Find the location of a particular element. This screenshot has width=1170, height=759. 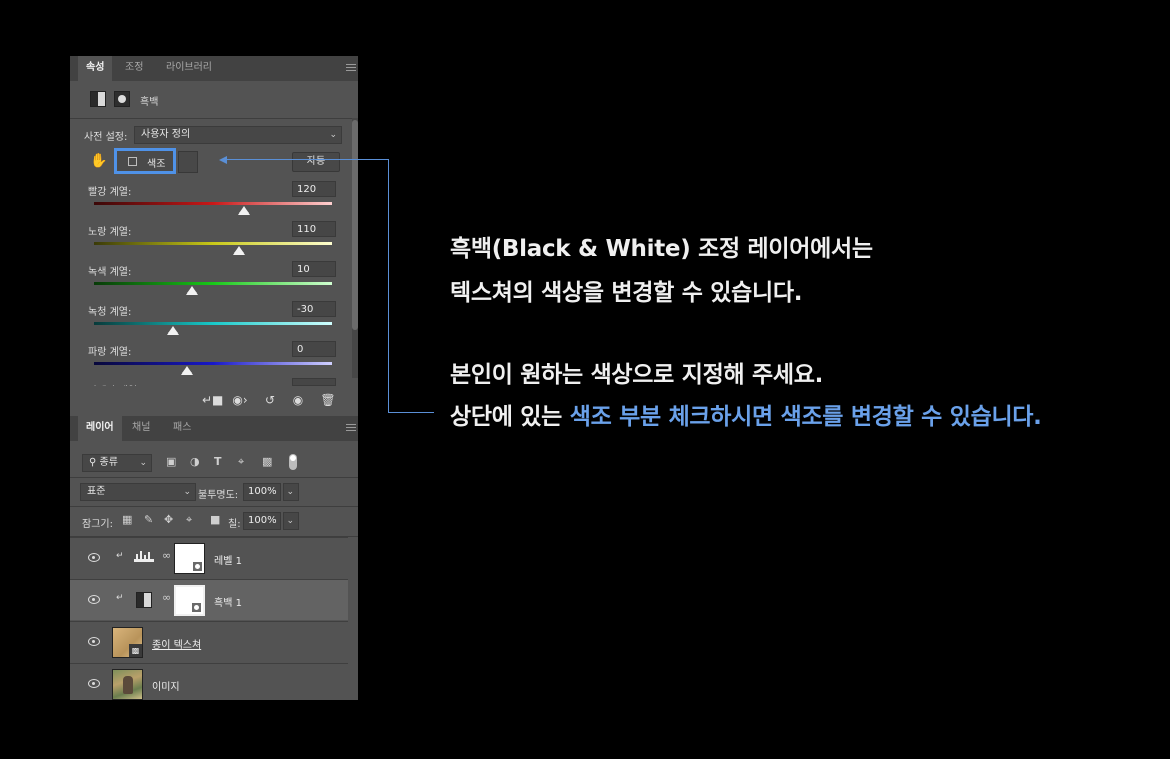

tint-highlight-box: 색조 is located at coordinates (145, 161).